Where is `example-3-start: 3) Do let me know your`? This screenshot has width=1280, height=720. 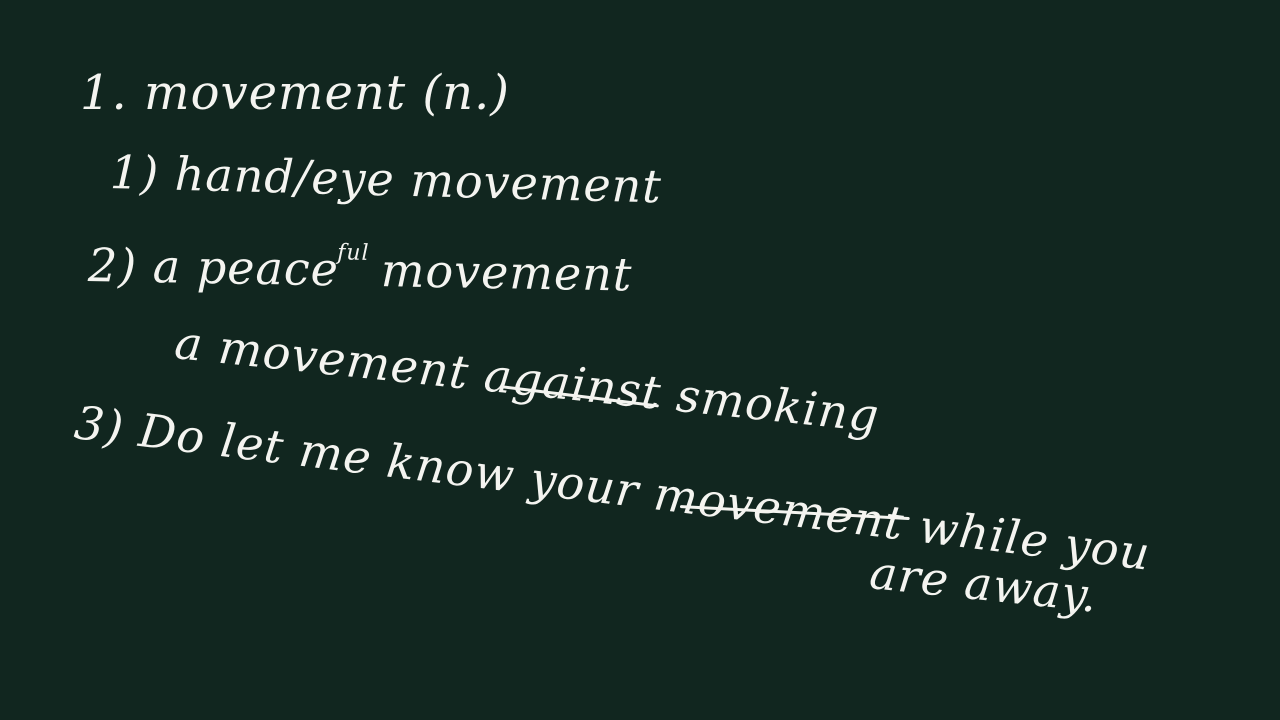 example-3-start: 3) Do let me know your is located at coordinates (364, 457).